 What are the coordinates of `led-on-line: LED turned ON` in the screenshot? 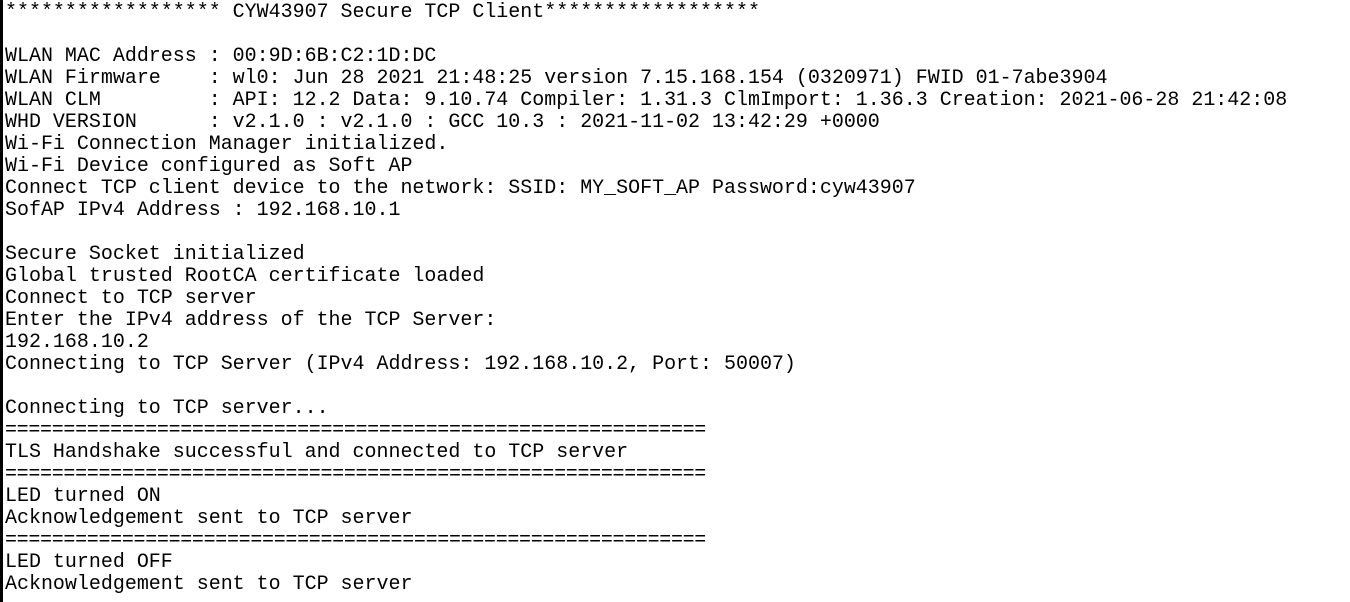 It's located at (83, 495).